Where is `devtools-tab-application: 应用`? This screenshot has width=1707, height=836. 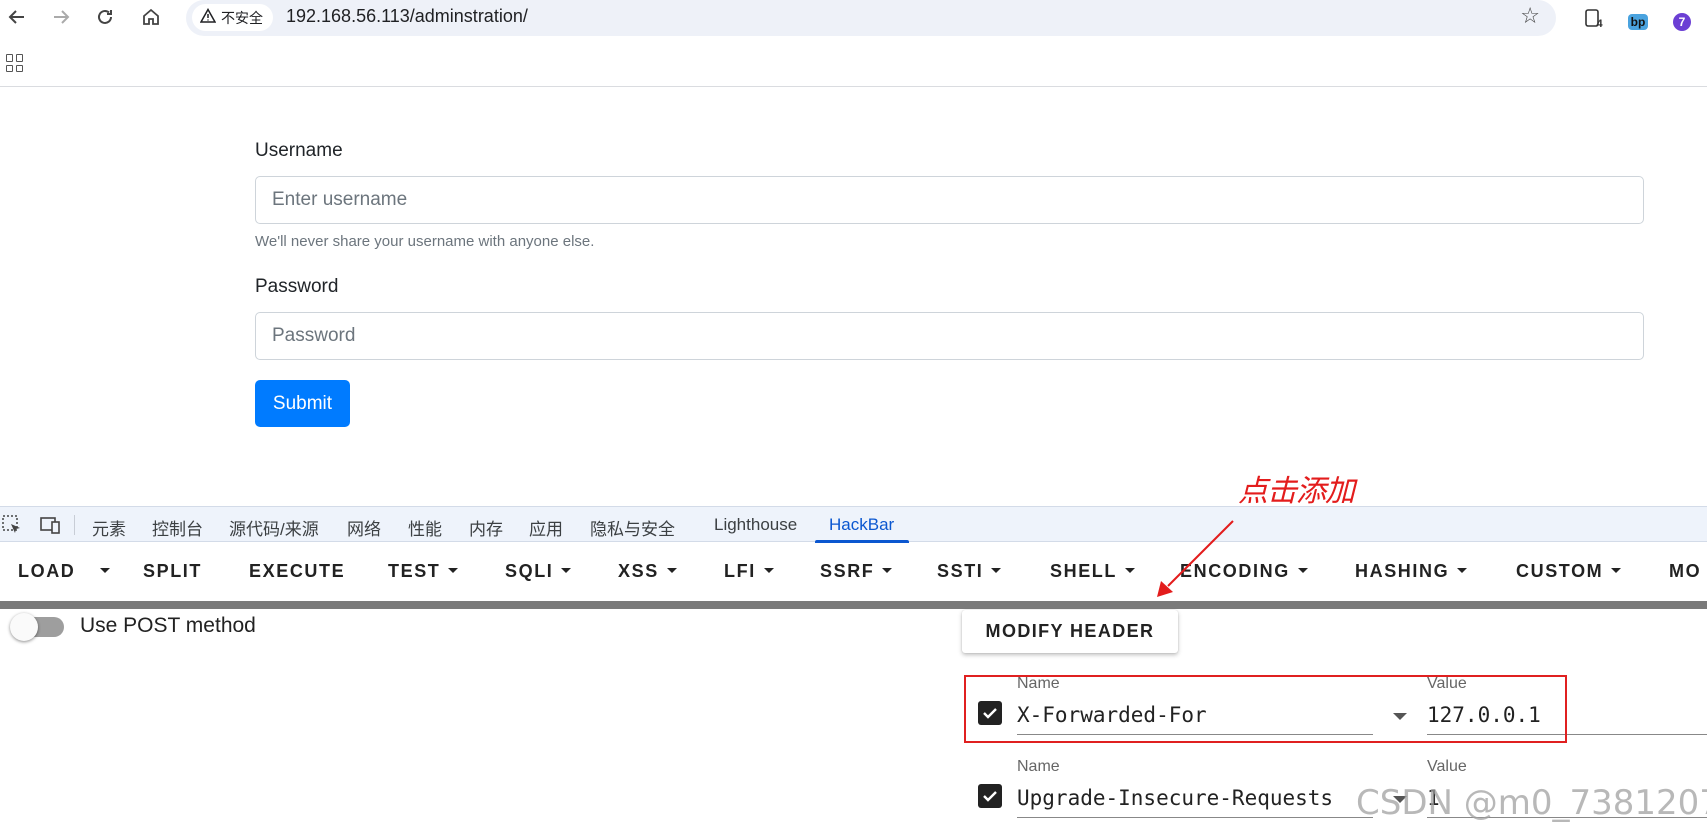 devtools-tab-application: 应用 is located at coordinates (546, 527).